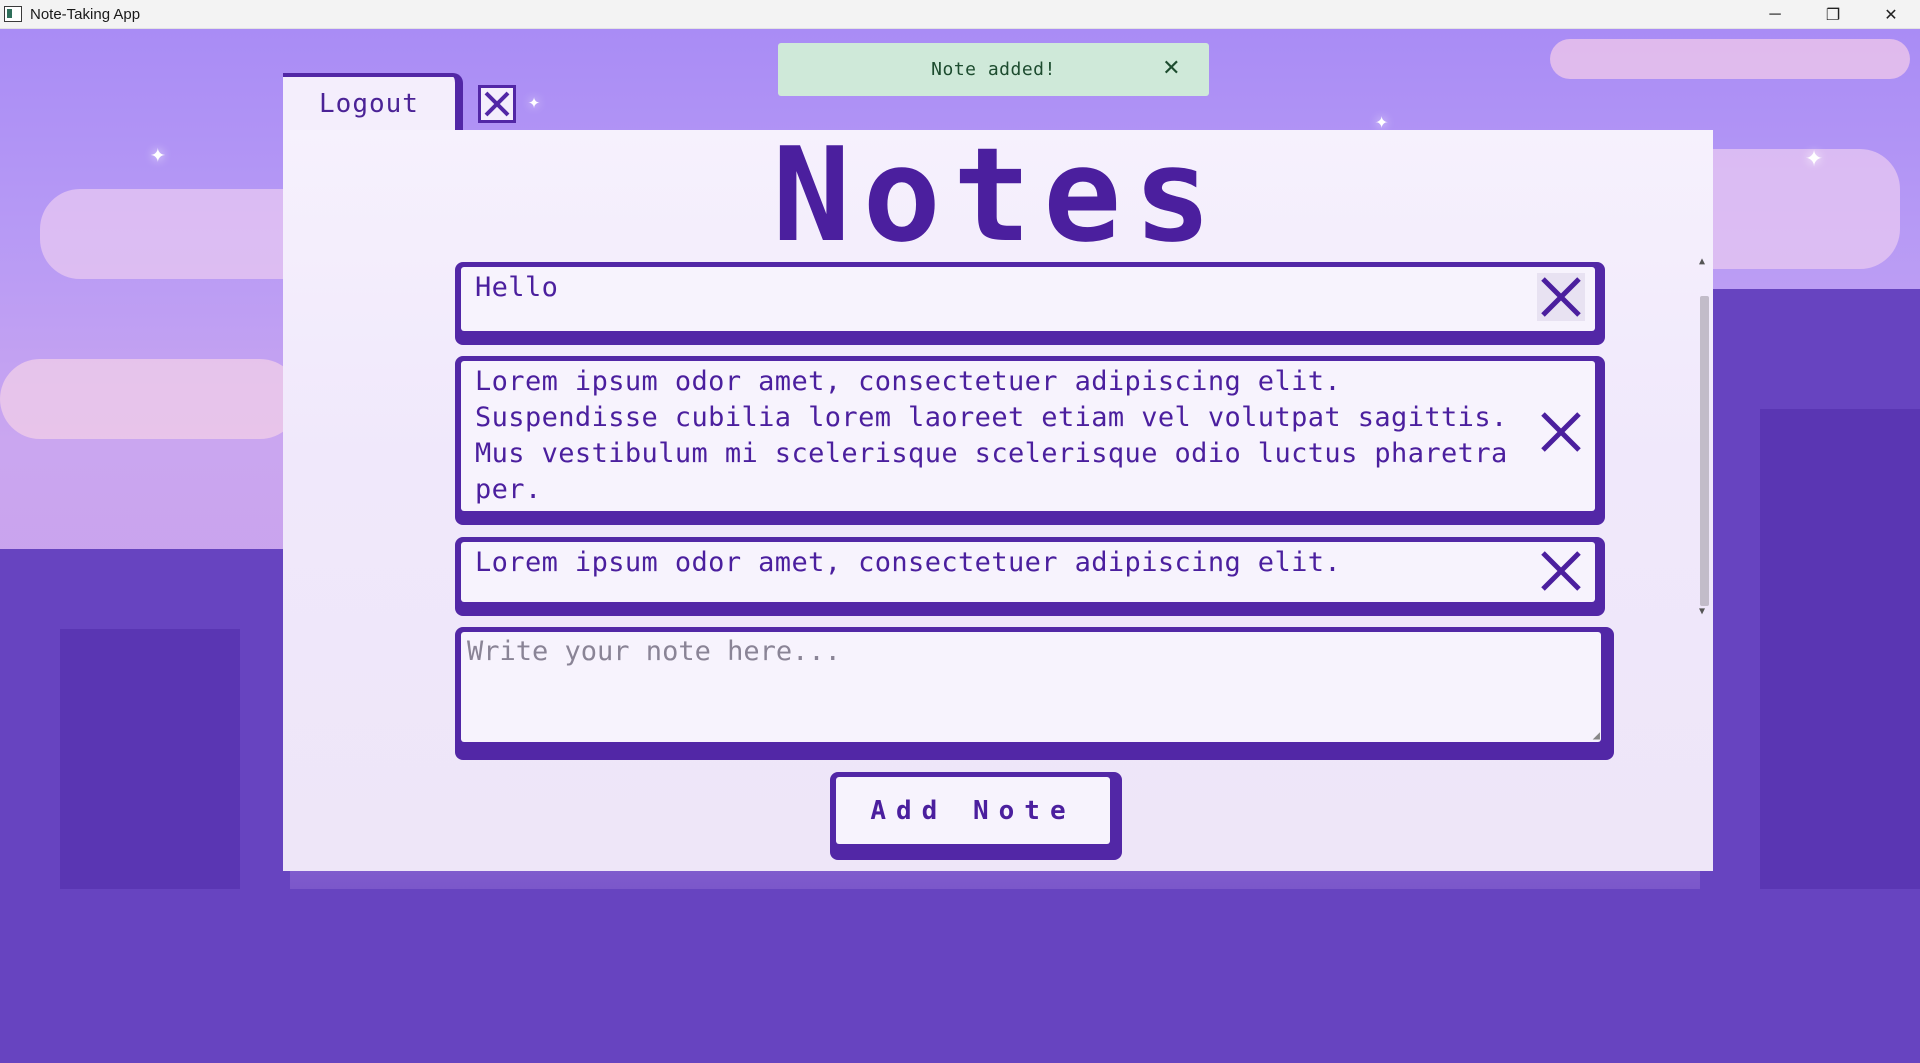 The image size is (1920, 1063). Describe the element at coordinates (960, 14) in the screenshot. I see `window-titlebar: Note-Taking App ─ ❐ ✕` at that location.